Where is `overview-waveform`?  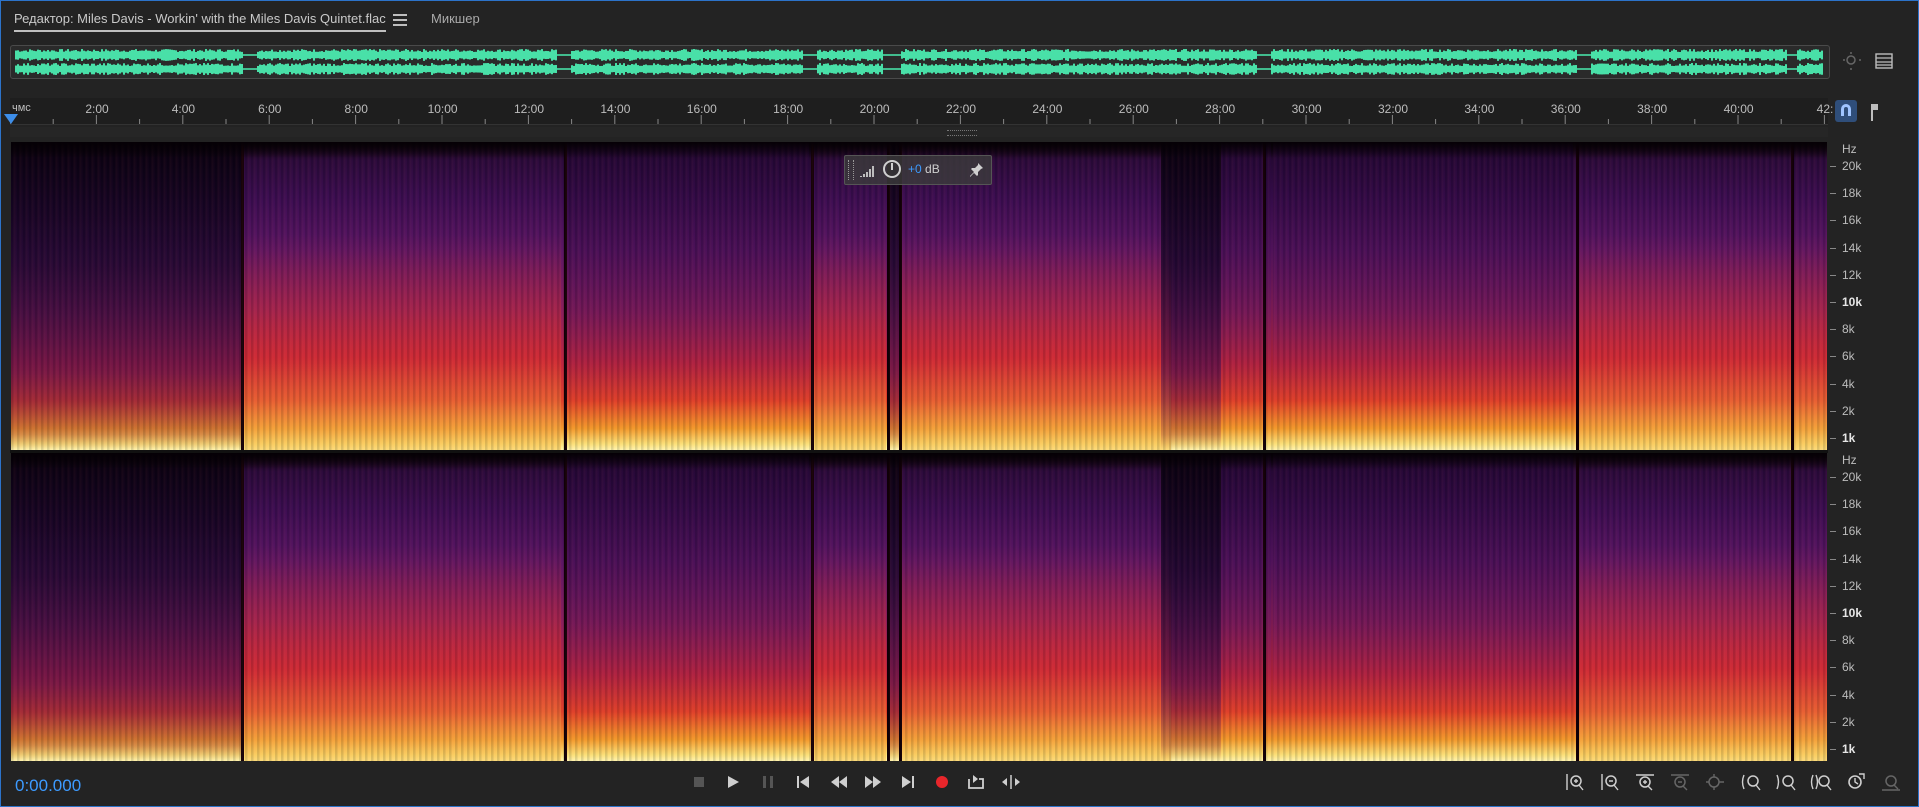
overview-waveform is located at coordinates (920, 62).